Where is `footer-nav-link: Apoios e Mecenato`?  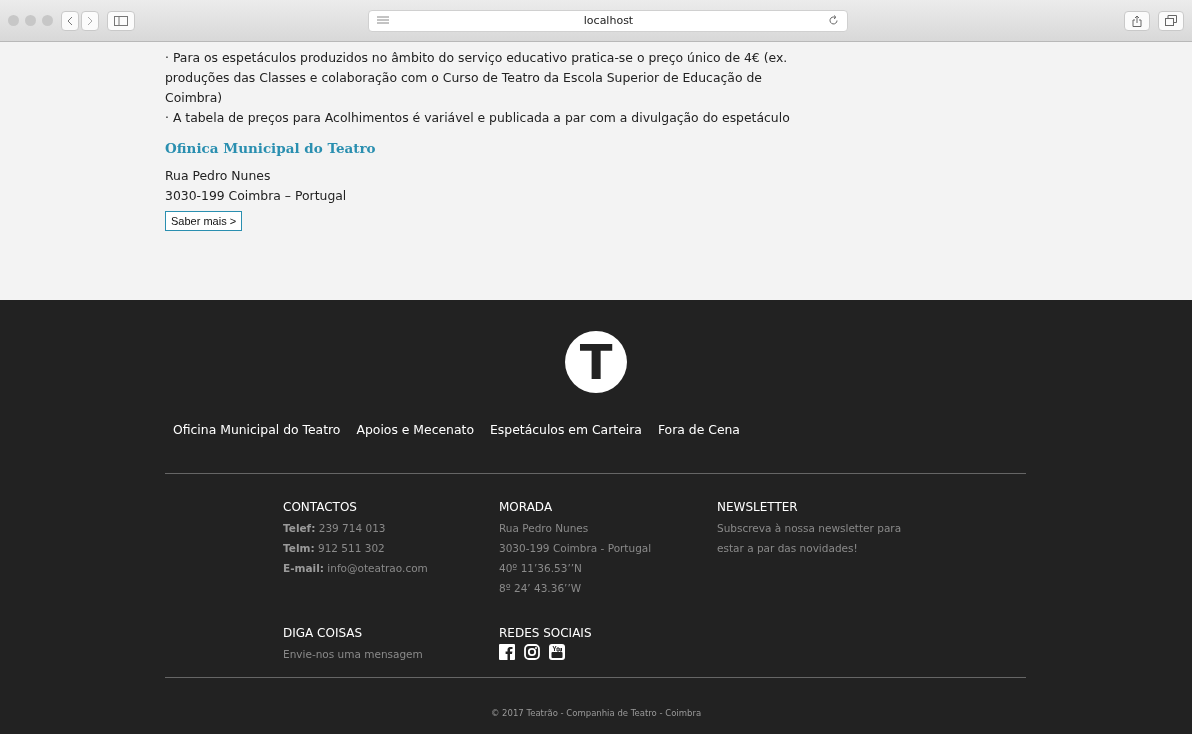
footer-nav-link: Apoios e Mecenato is located at coordinates (415, 447).